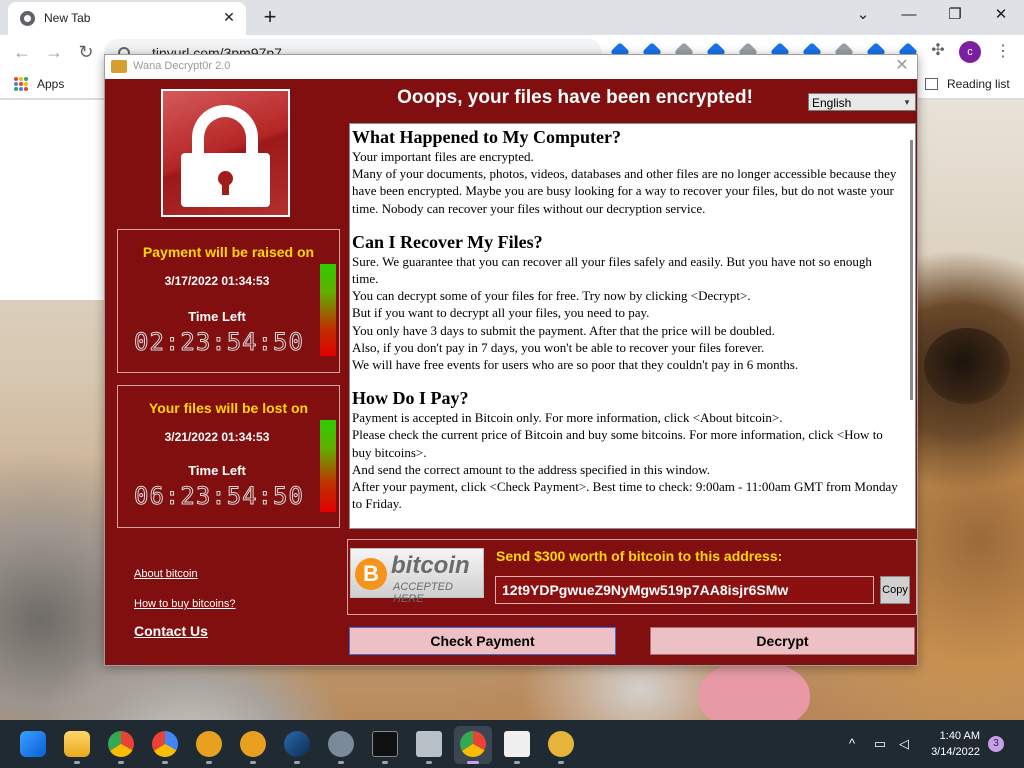 Image resolution: width=1024 pixels, height=768 pixels. What do you see at coordinates (511, 67) in the screenshot?
I see `wannacry-titlebar: Wana Decrypt0r 2.0 ✕` at bounding box center [511, 67].